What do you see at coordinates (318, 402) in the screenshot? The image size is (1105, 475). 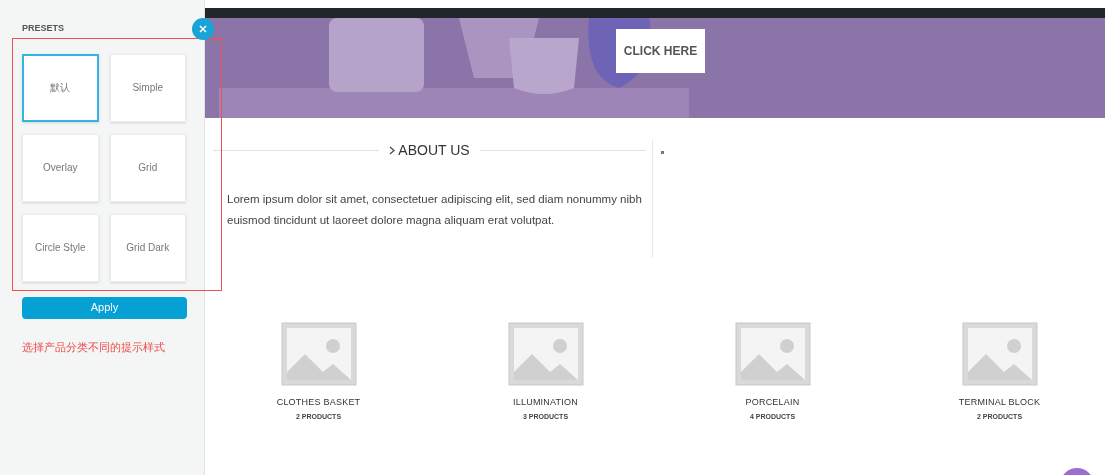 I see `category-name: CLOTHES BASKET` at bounding box center [318, 402].